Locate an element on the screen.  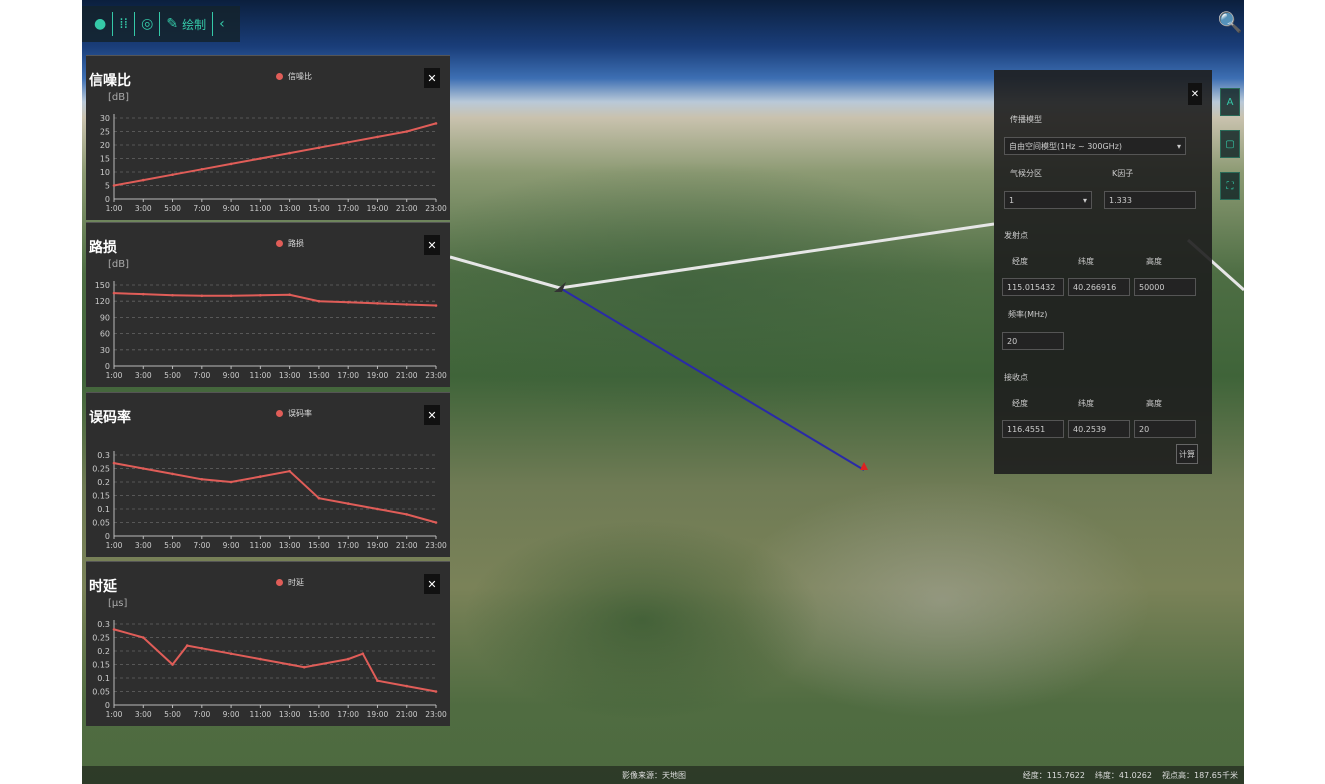
receive-section-label: 接收点 is located at coordinates (1016, 377).